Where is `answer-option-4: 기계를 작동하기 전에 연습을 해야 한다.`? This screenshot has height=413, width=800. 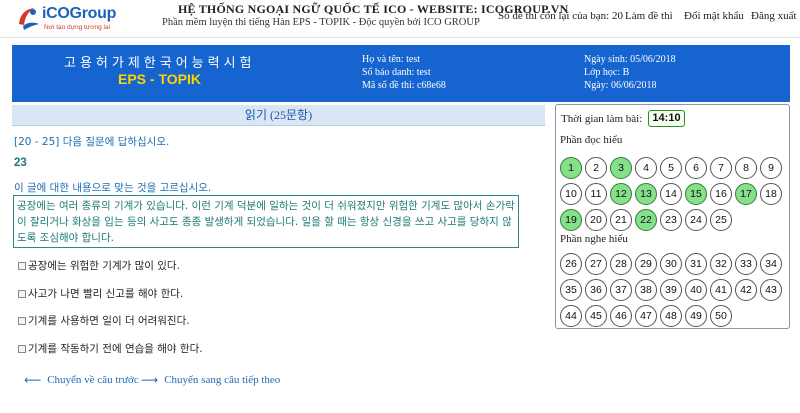
answer-option-4: 기계를 작동하기 전에 연습을 해야 한다. is located at coordinates (110, 348).